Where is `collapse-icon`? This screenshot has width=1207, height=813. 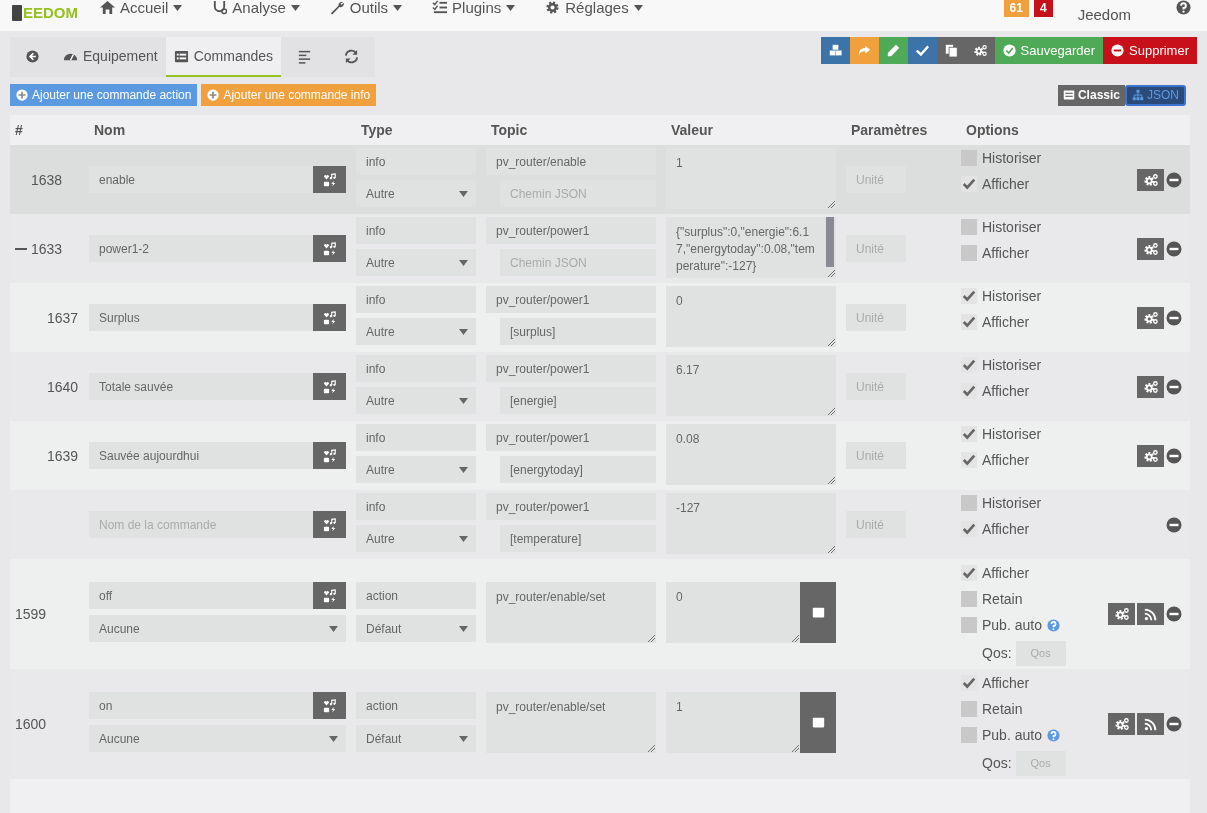
collapse-icon is located at coordinates (21, 248).